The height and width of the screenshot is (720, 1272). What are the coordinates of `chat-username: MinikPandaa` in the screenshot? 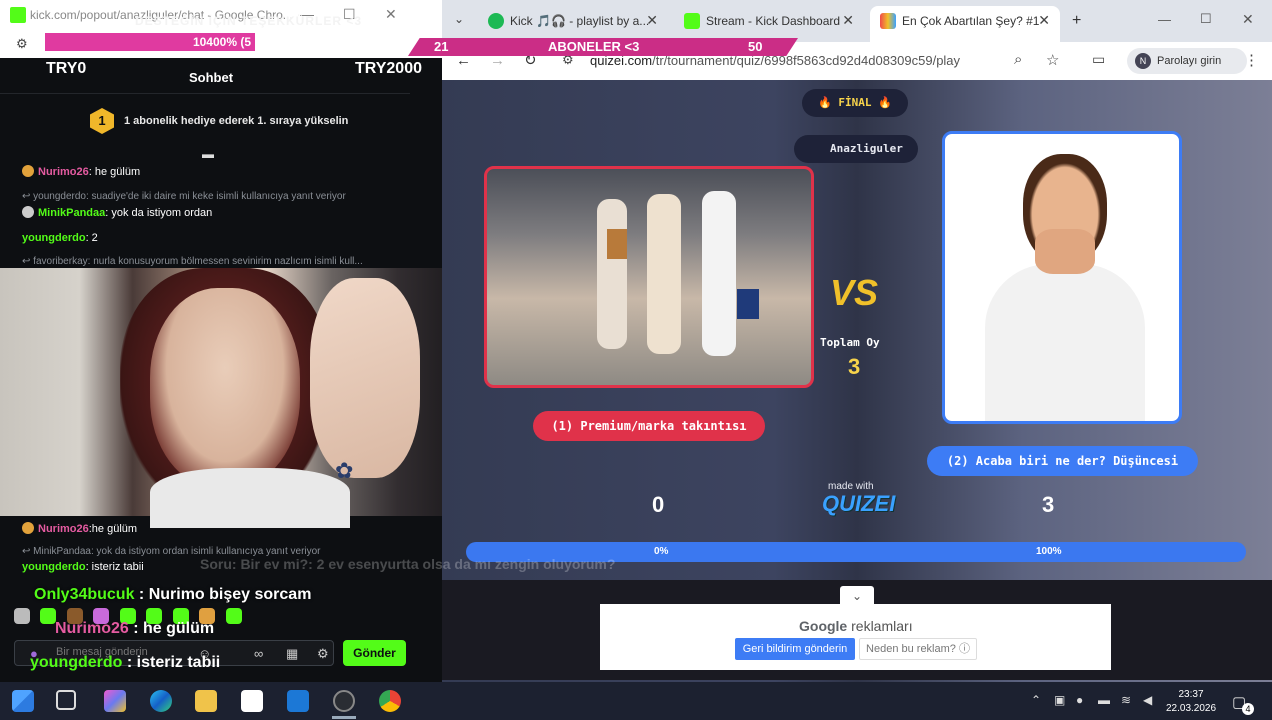 It's located at (71, 213).